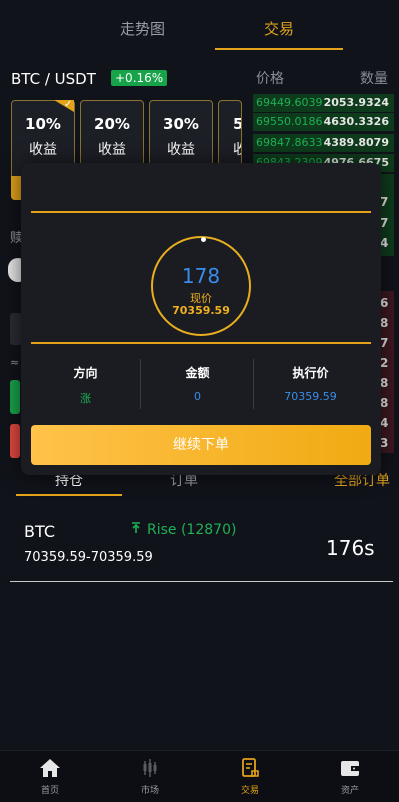 The width and height of the screenshot is (399, 802). What do you see at coordinates (289, 102) in the screenshot?
I see `orderbook-price: 69449.6039` at bounding box center [289, 102].